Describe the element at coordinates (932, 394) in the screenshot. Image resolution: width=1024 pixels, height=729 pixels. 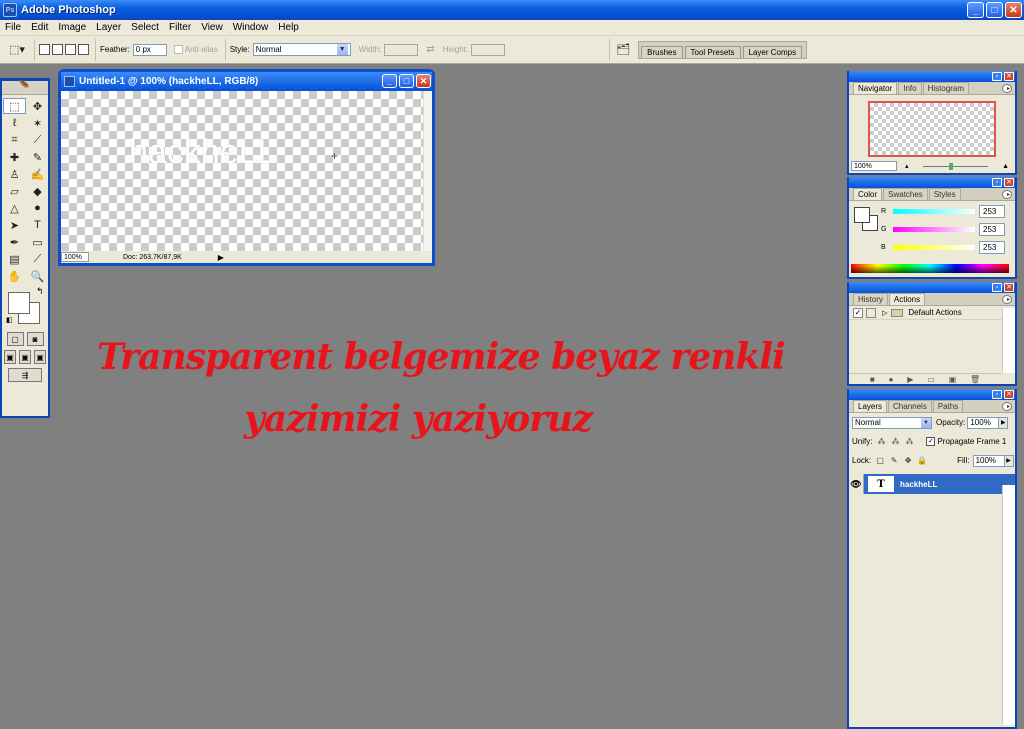
I see `layers-palette-header: ▫ ✕` at that location.